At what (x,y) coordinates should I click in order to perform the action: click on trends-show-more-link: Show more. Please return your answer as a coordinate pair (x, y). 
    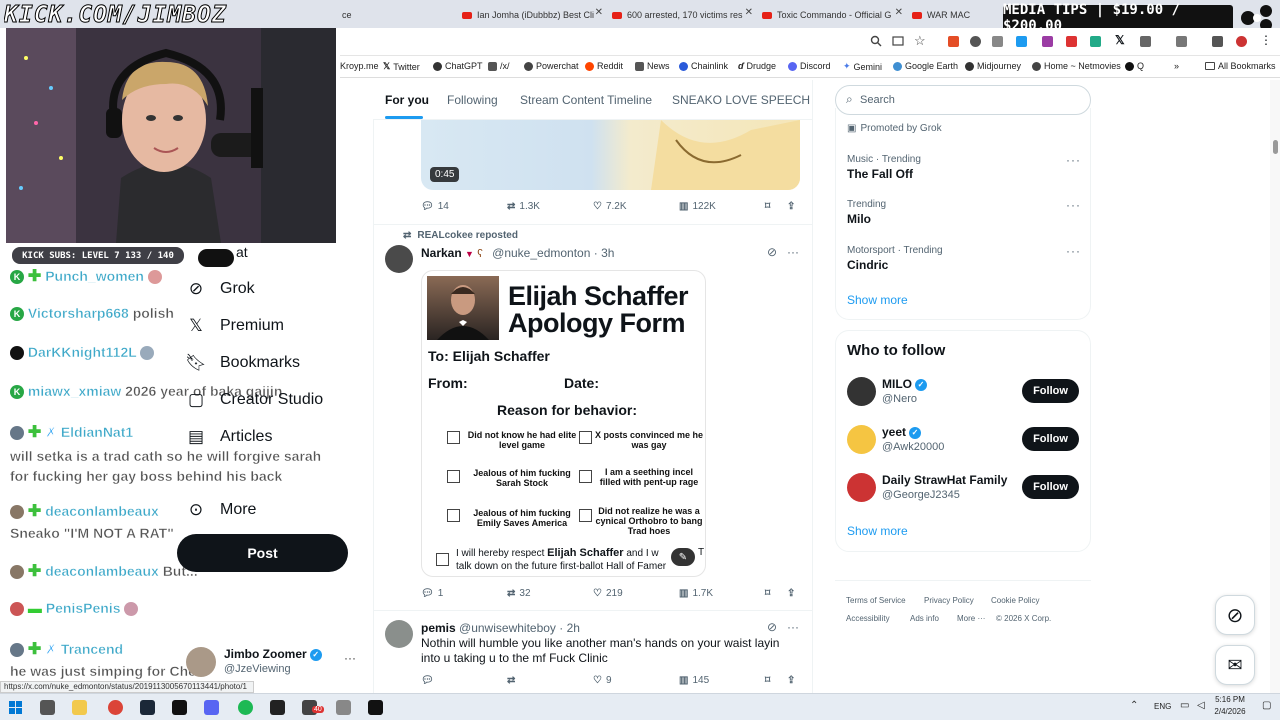
    Looking at the image, I should click on (877, 300).